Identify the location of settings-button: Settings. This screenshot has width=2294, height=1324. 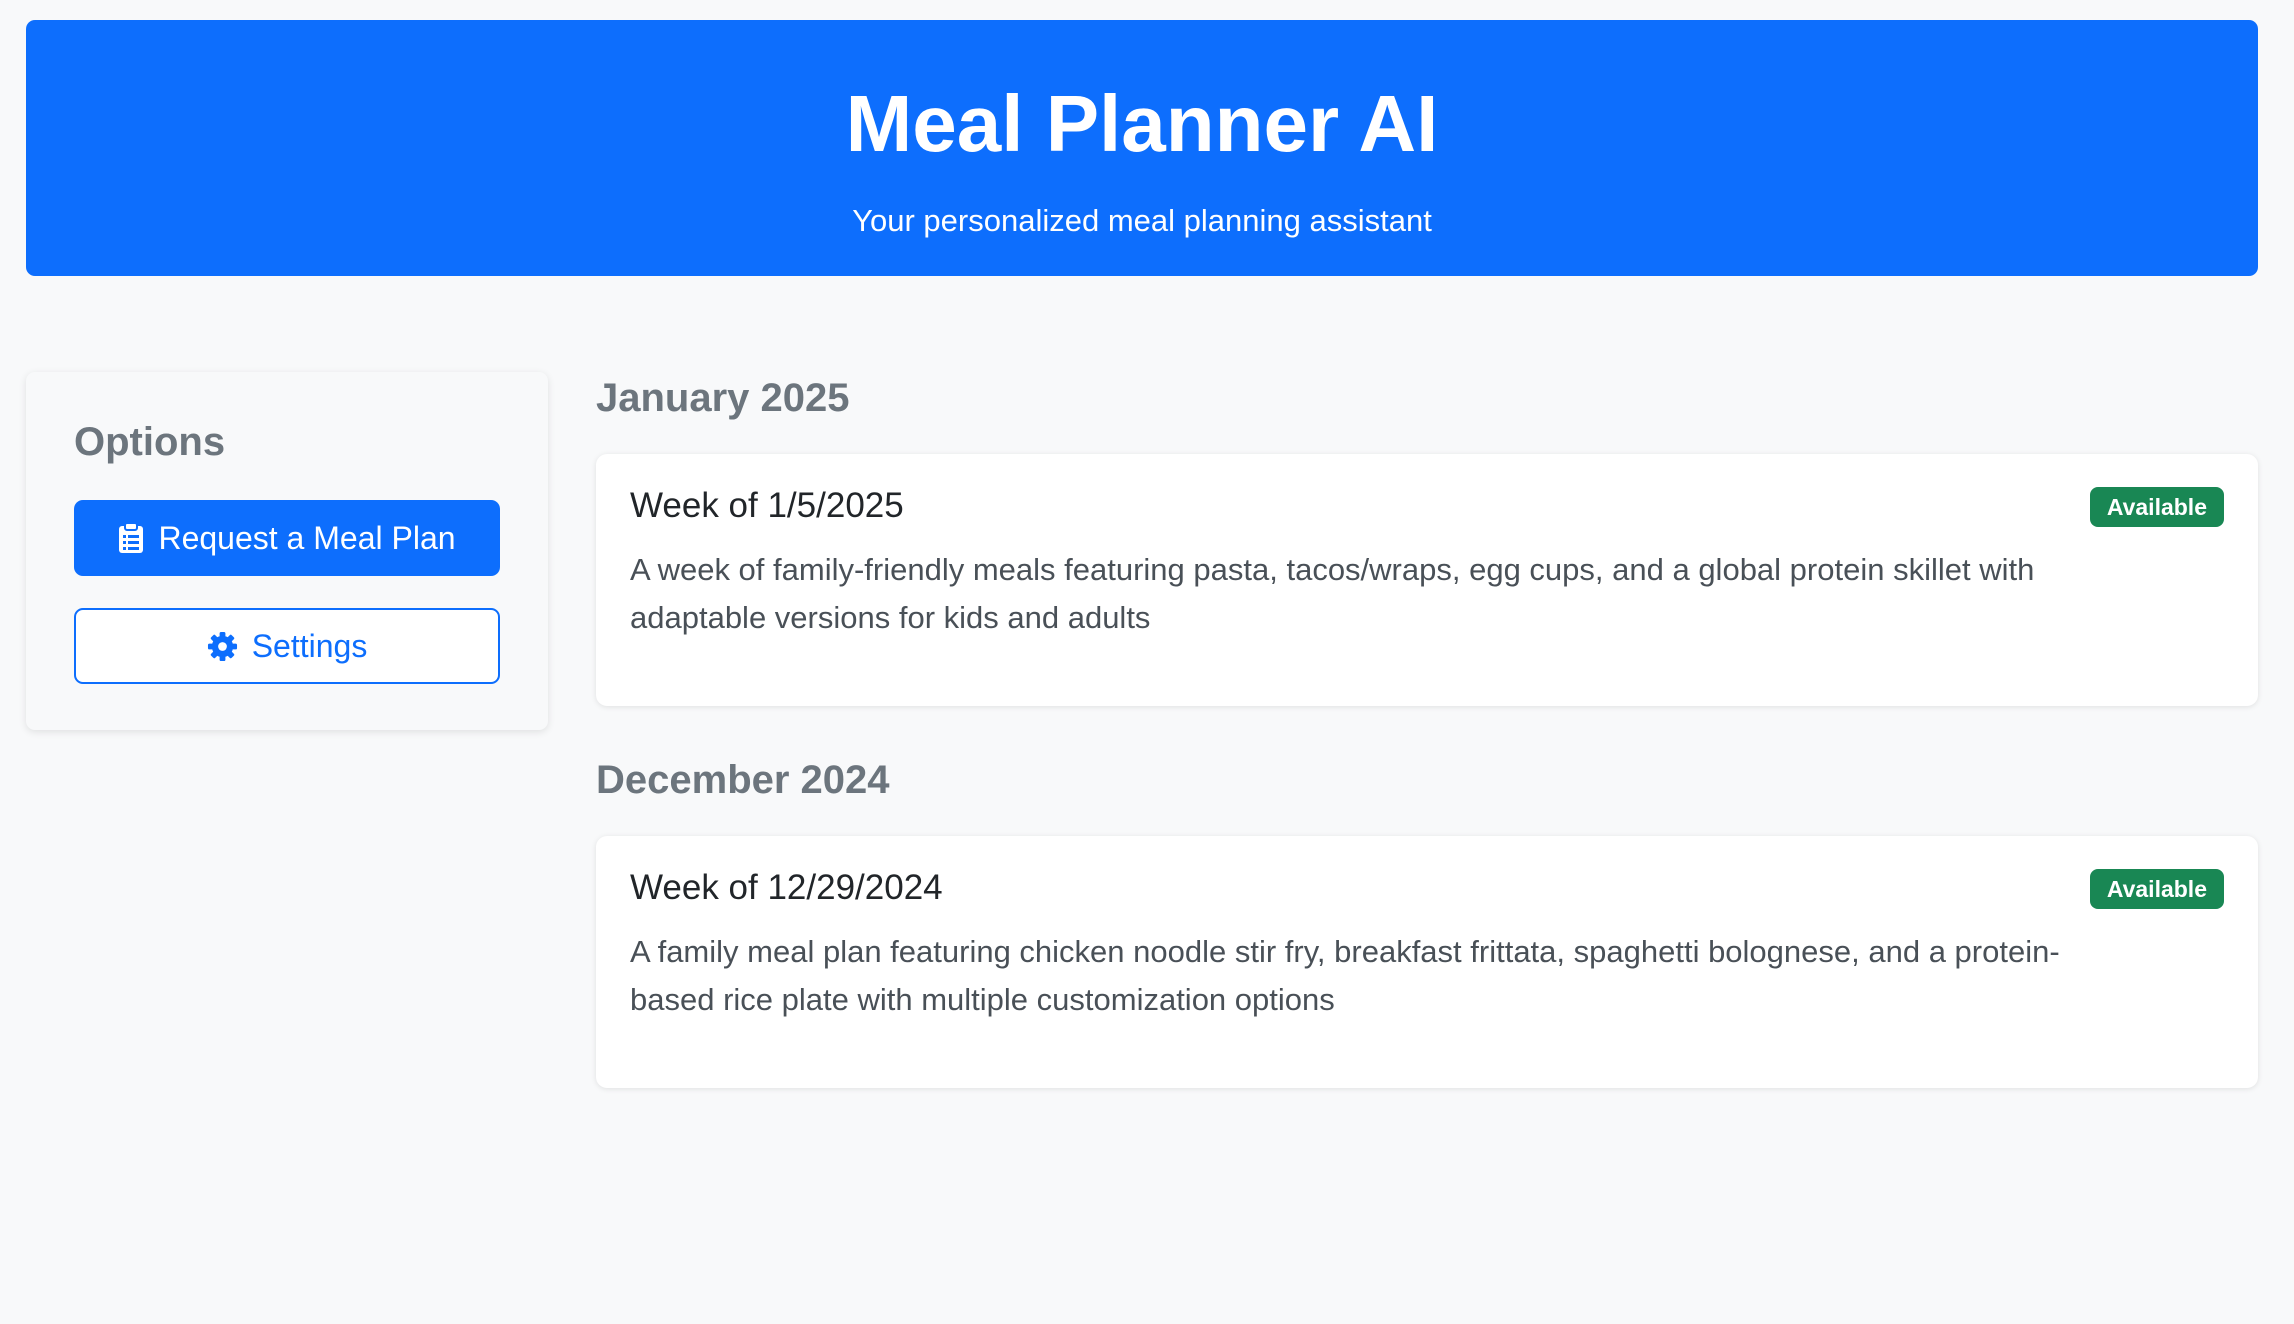
(287, 646).